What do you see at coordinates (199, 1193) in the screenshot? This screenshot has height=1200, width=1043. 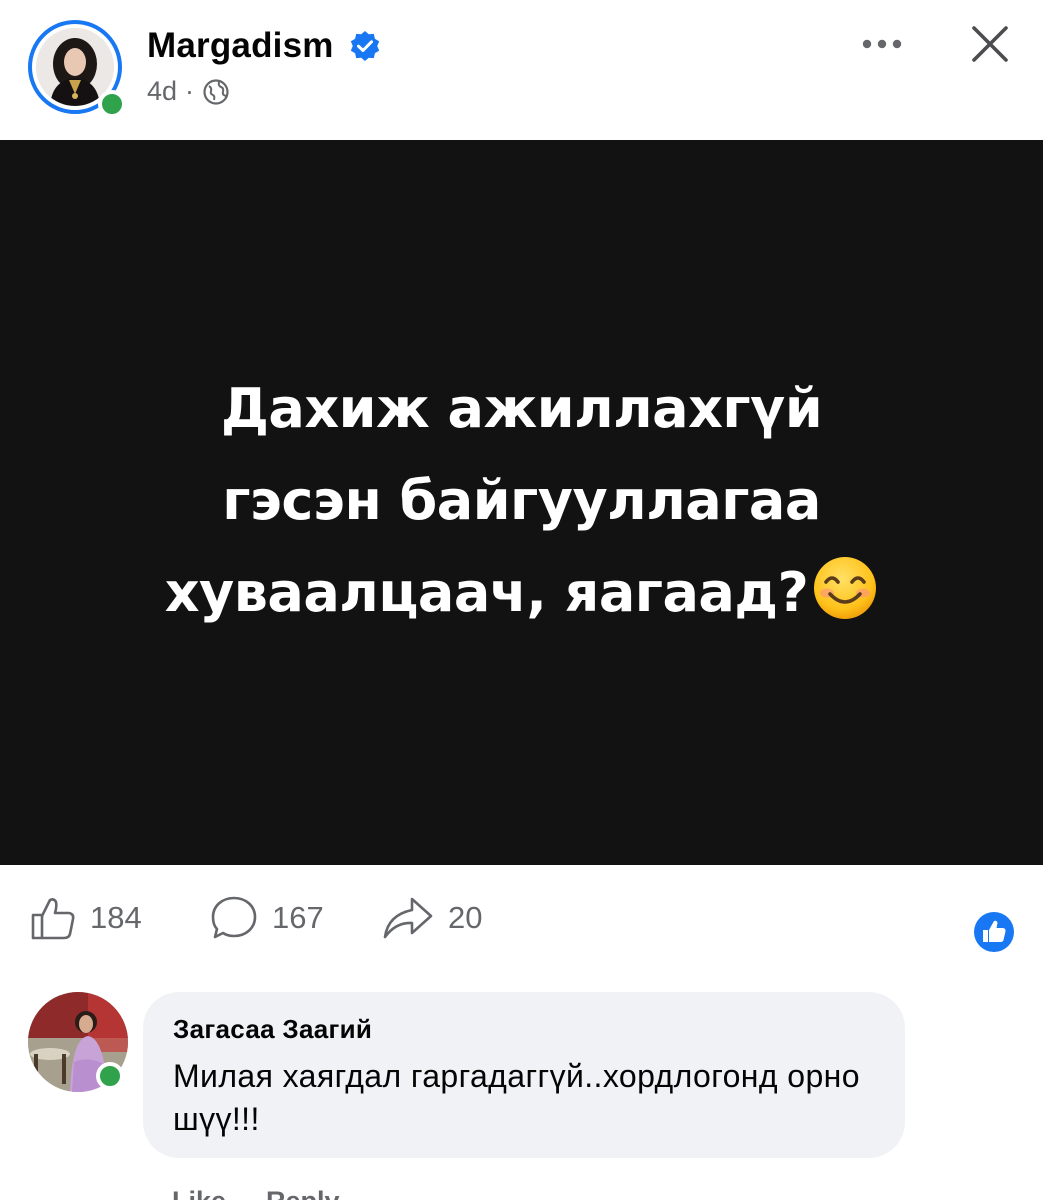 I see `comment-like-link: Like` at bounding box center [199, 1193].